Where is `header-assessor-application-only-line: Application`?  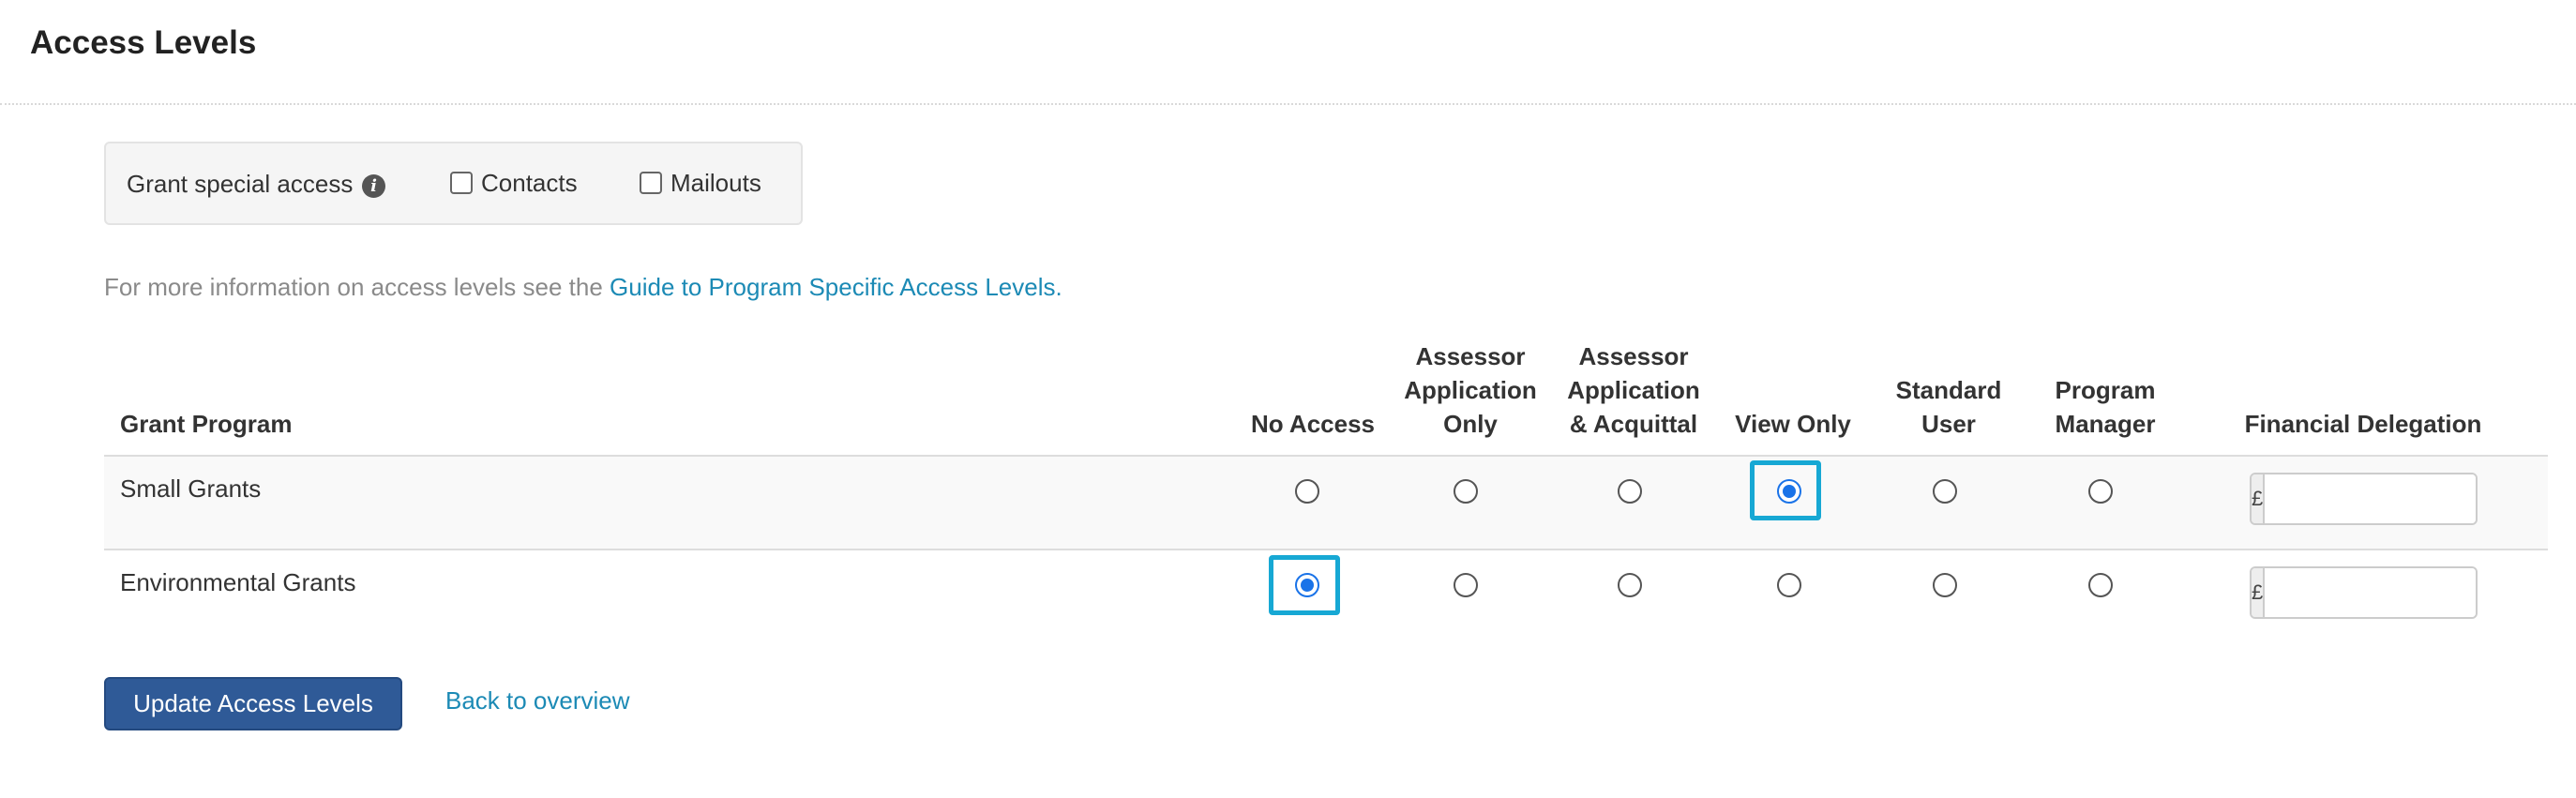
header-assessor-application-only-line: Application is located at coordinates (1470, 390).